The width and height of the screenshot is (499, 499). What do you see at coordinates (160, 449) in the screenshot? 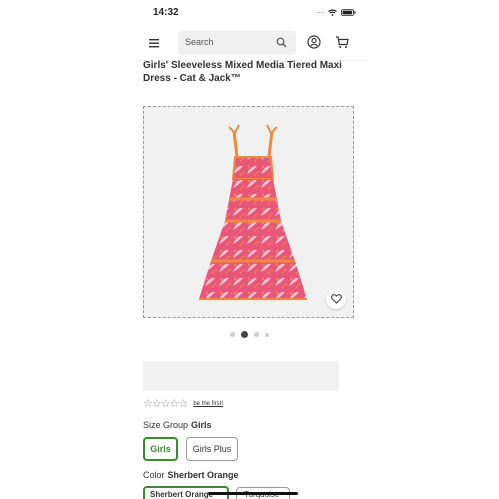
I see `size-option-girls: Girls` at bounding box center [160, 449].